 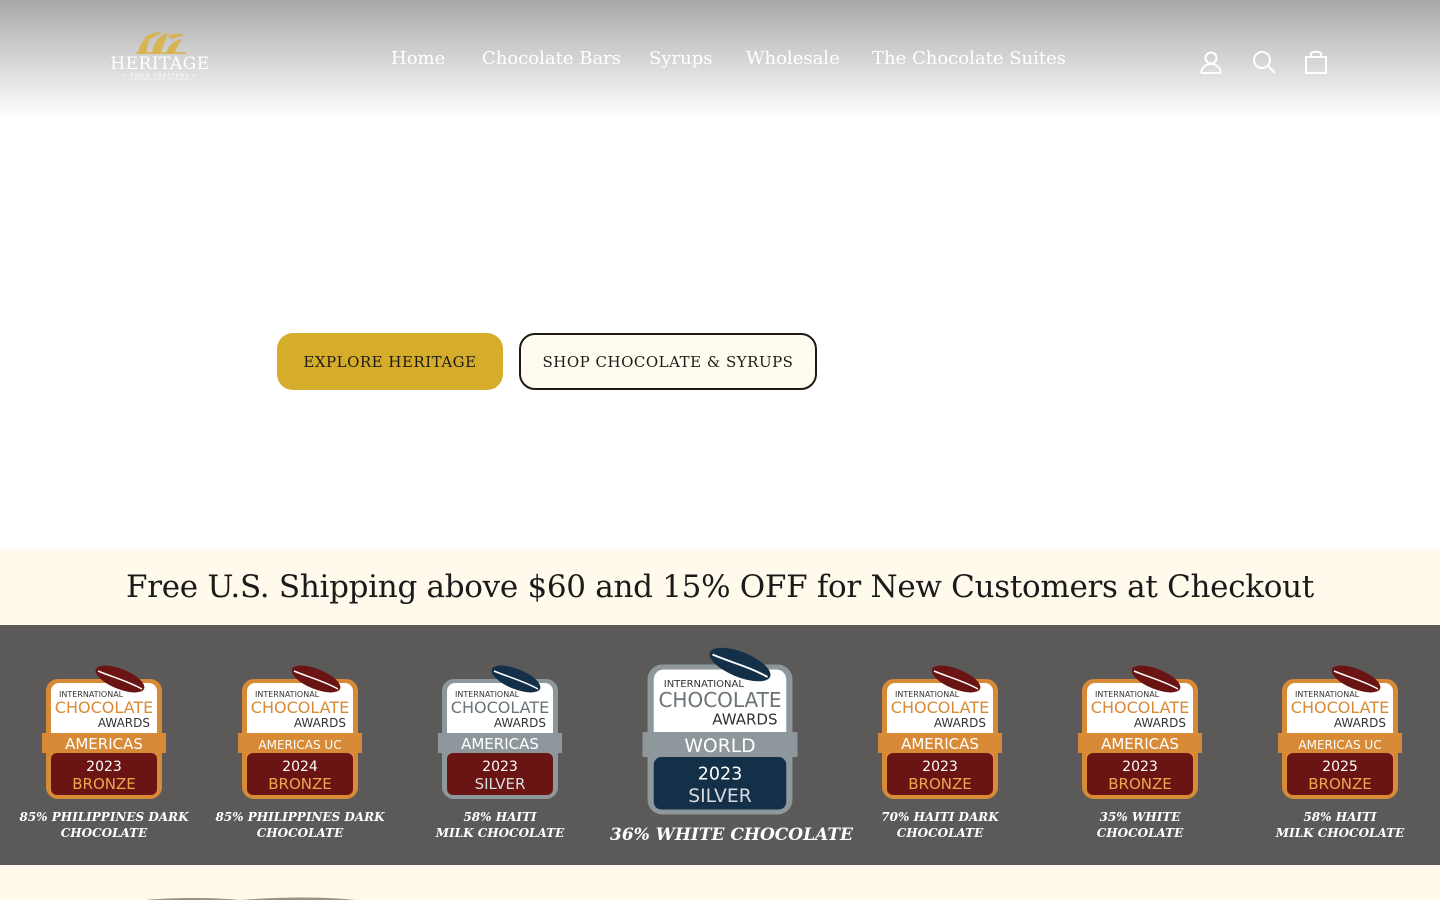 I want to click on award-region: WORLD, so click(x=719, y=746).